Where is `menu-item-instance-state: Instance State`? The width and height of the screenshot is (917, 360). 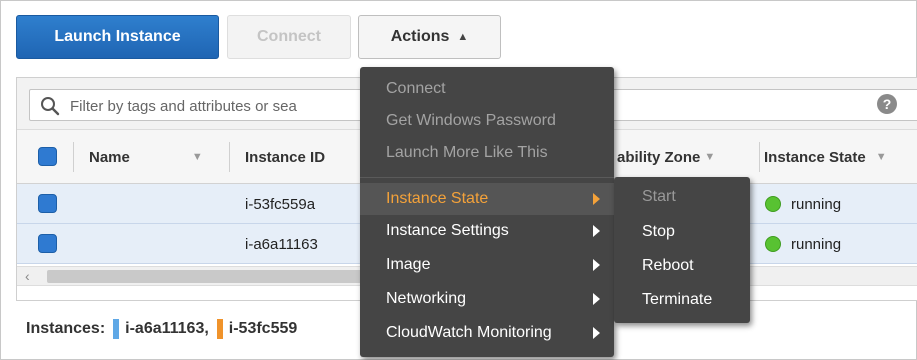 menu-item-instance-state: Instance State is located at coordinates (487, 199).